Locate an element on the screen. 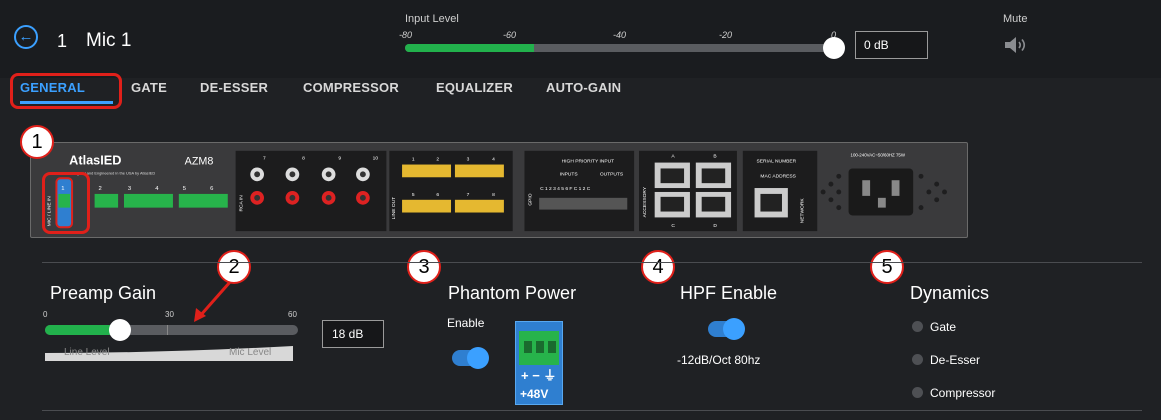 This screenshot has height=420, width=1161. network-label: NETWORK is located at coordinates (803, 211).